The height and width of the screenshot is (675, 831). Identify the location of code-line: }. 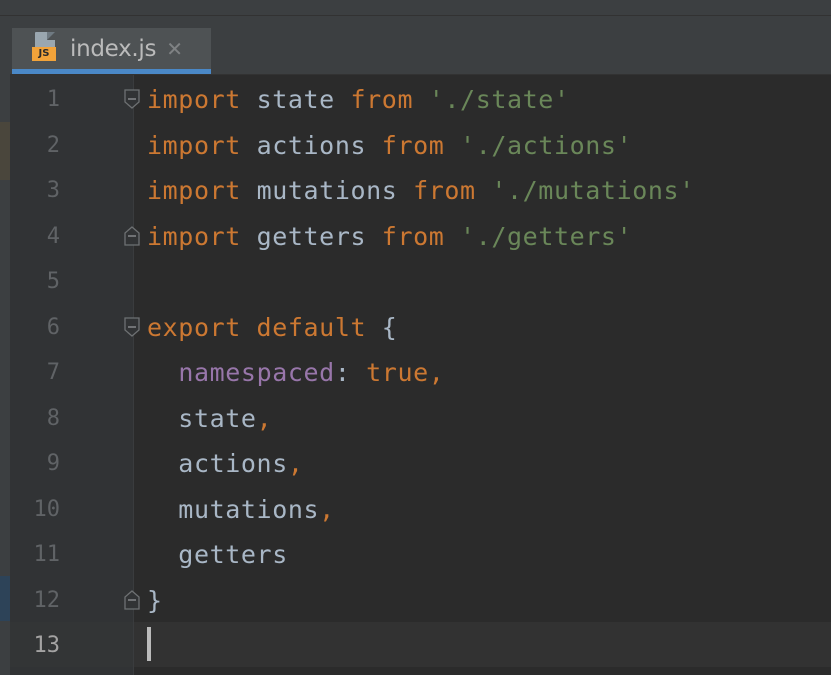
(155, 600).